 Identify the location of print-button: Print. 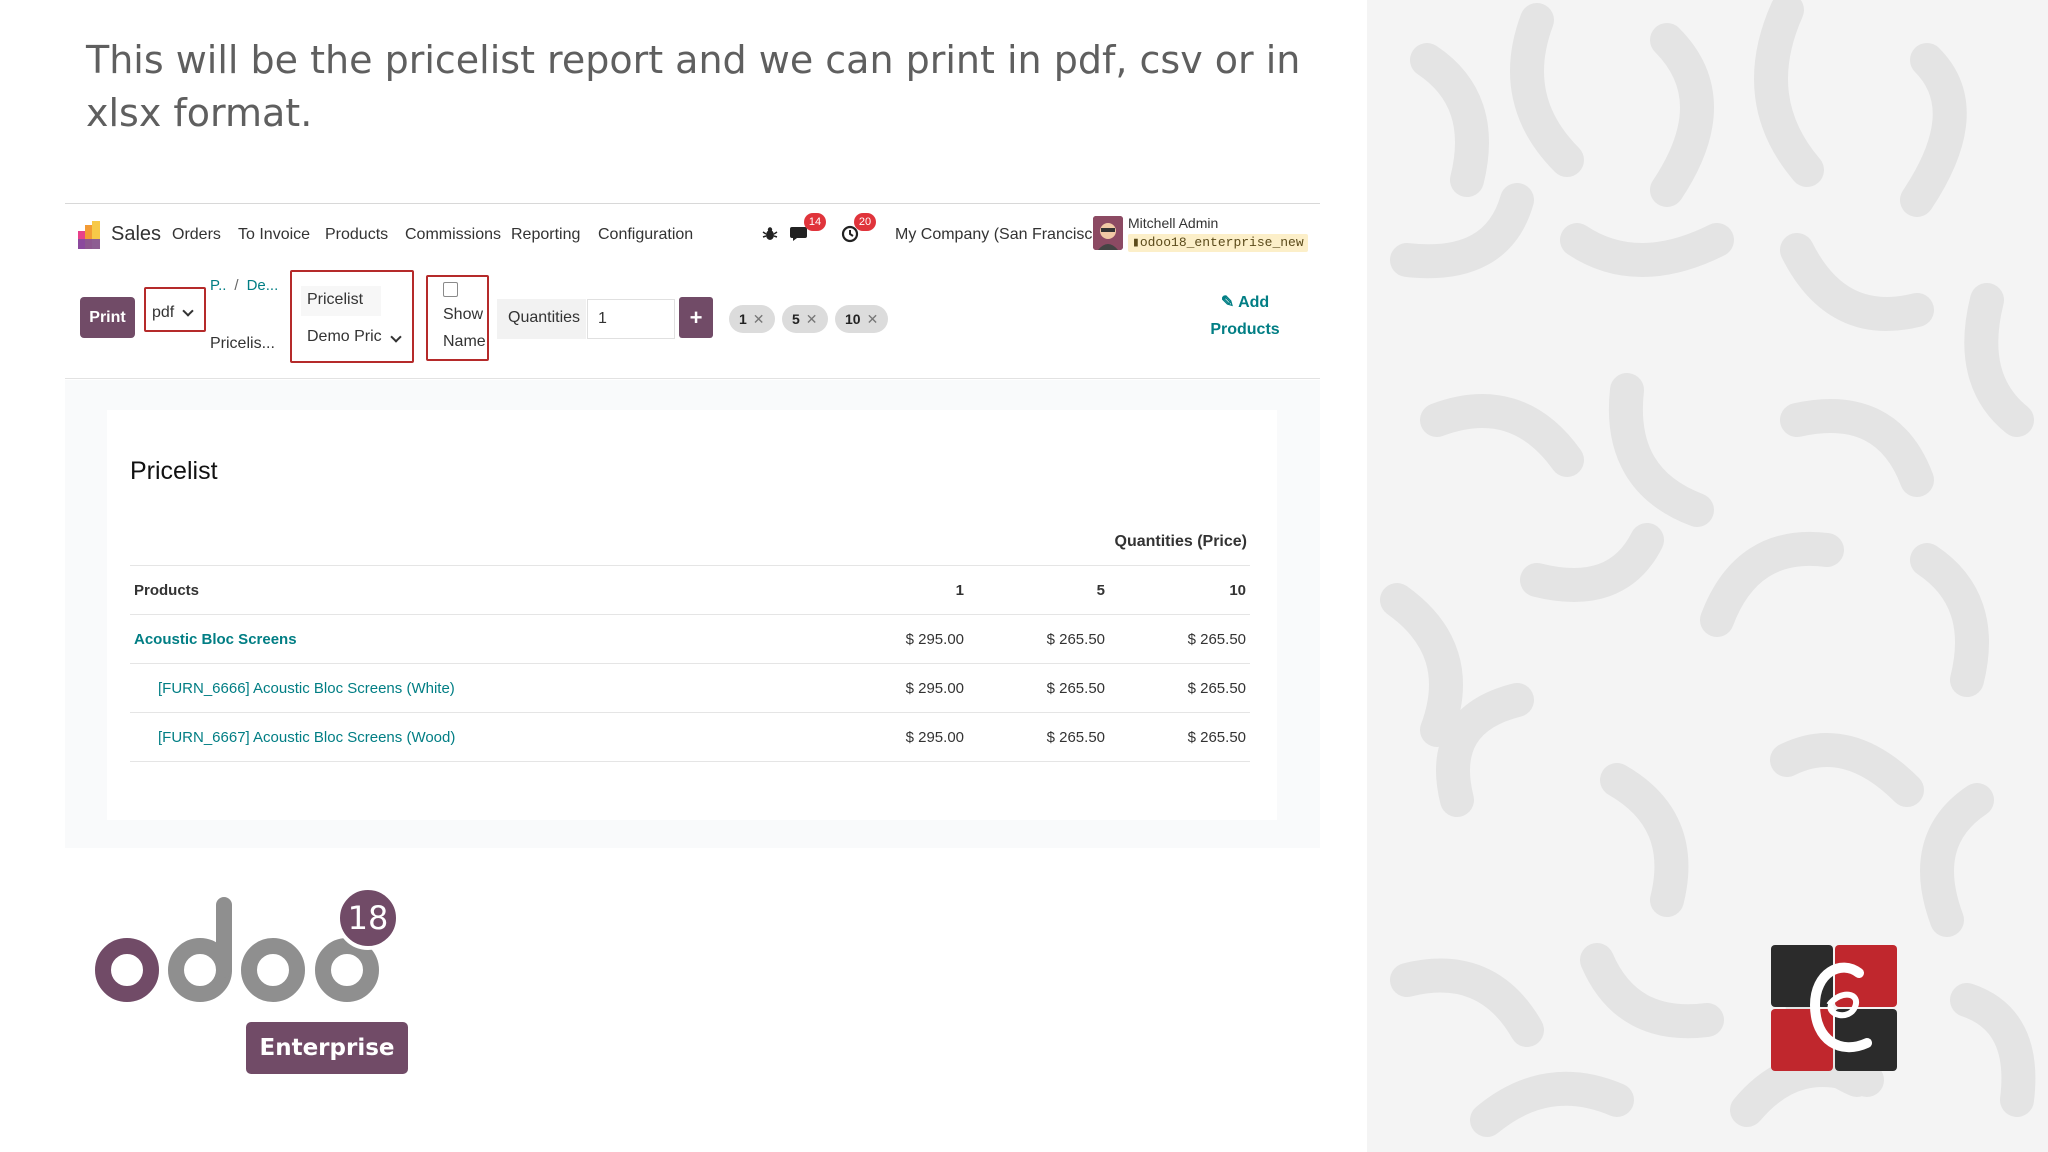
(107, 317).